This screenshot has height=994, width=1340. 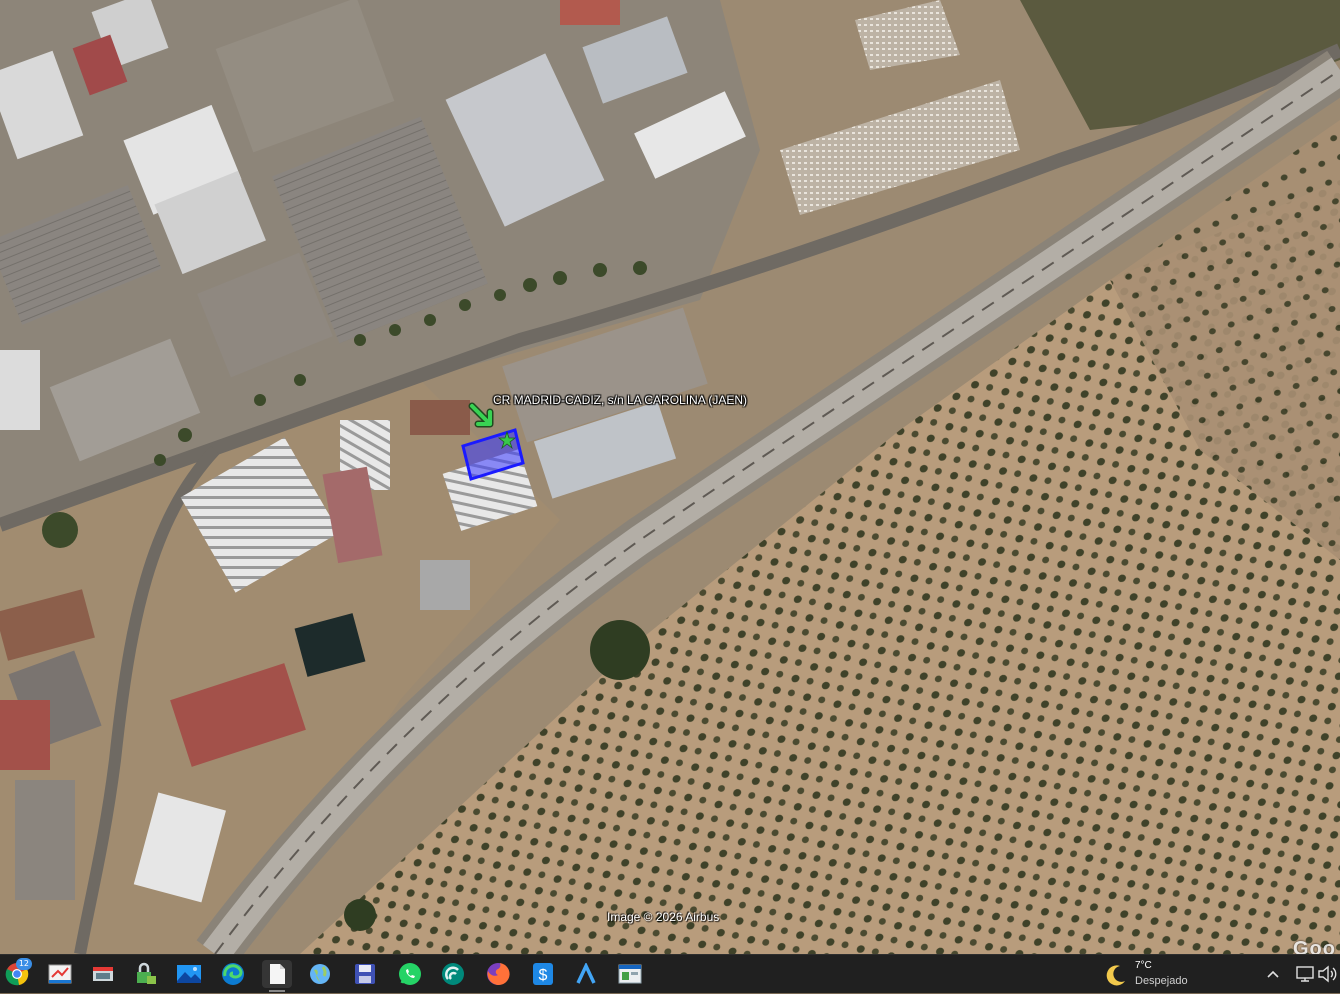 What do you see at coordinates (1314, 946) in the screenshot?
I see `google-logo: Goo` at bounding box center [1314, 946].